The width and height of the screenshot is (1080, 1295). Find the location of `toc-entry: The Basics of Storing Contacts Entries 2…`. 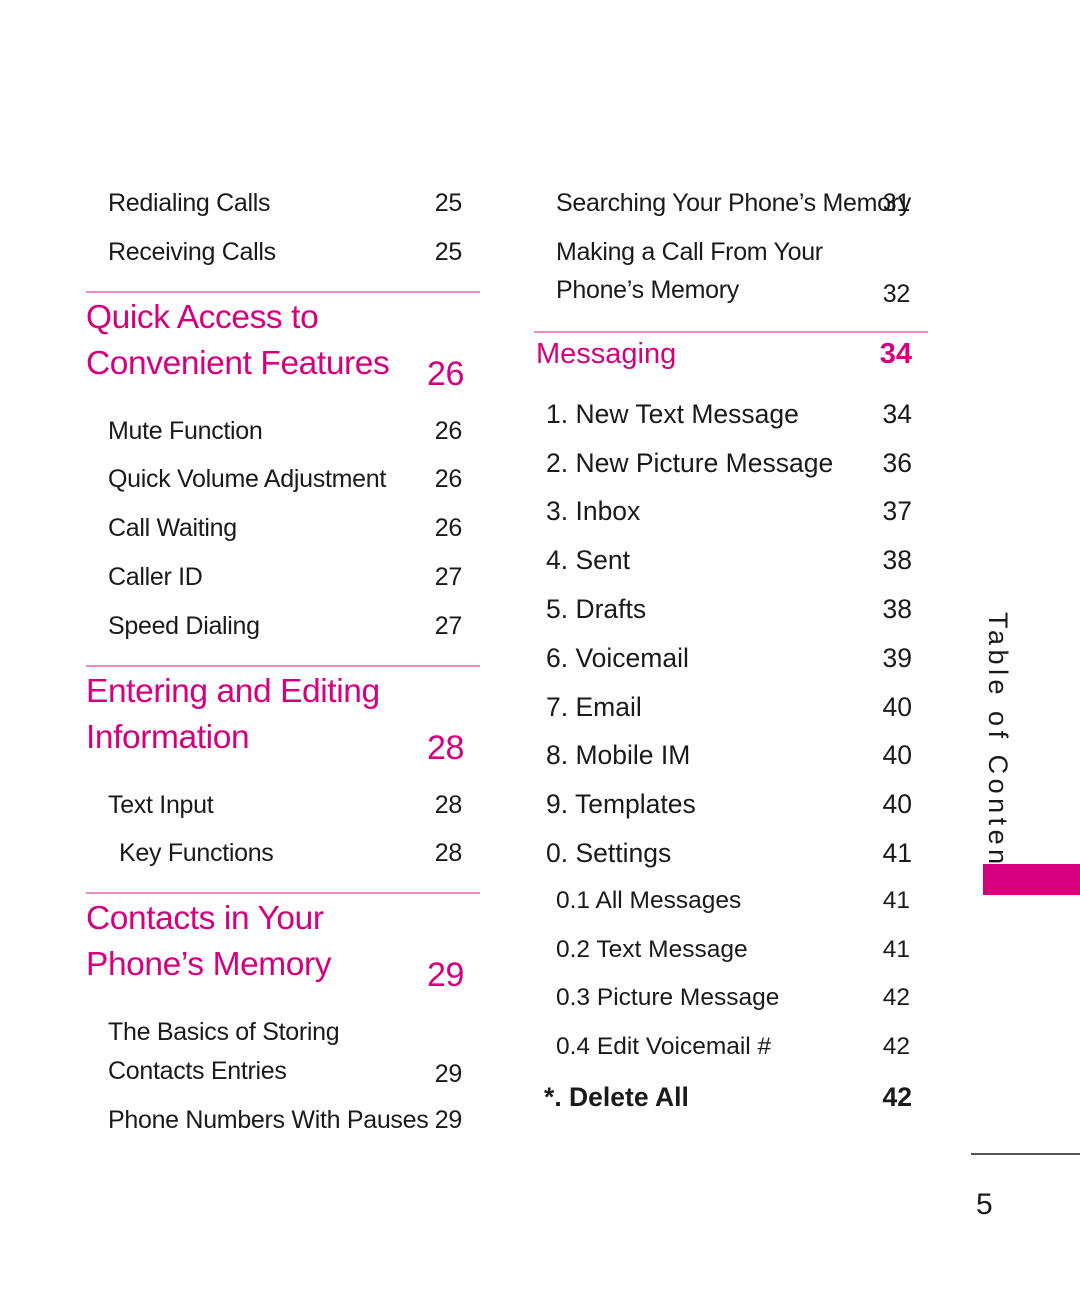

toc-entry: The Basics of Storing Contacts Entries 2… is located at coordinates (283, 1053).